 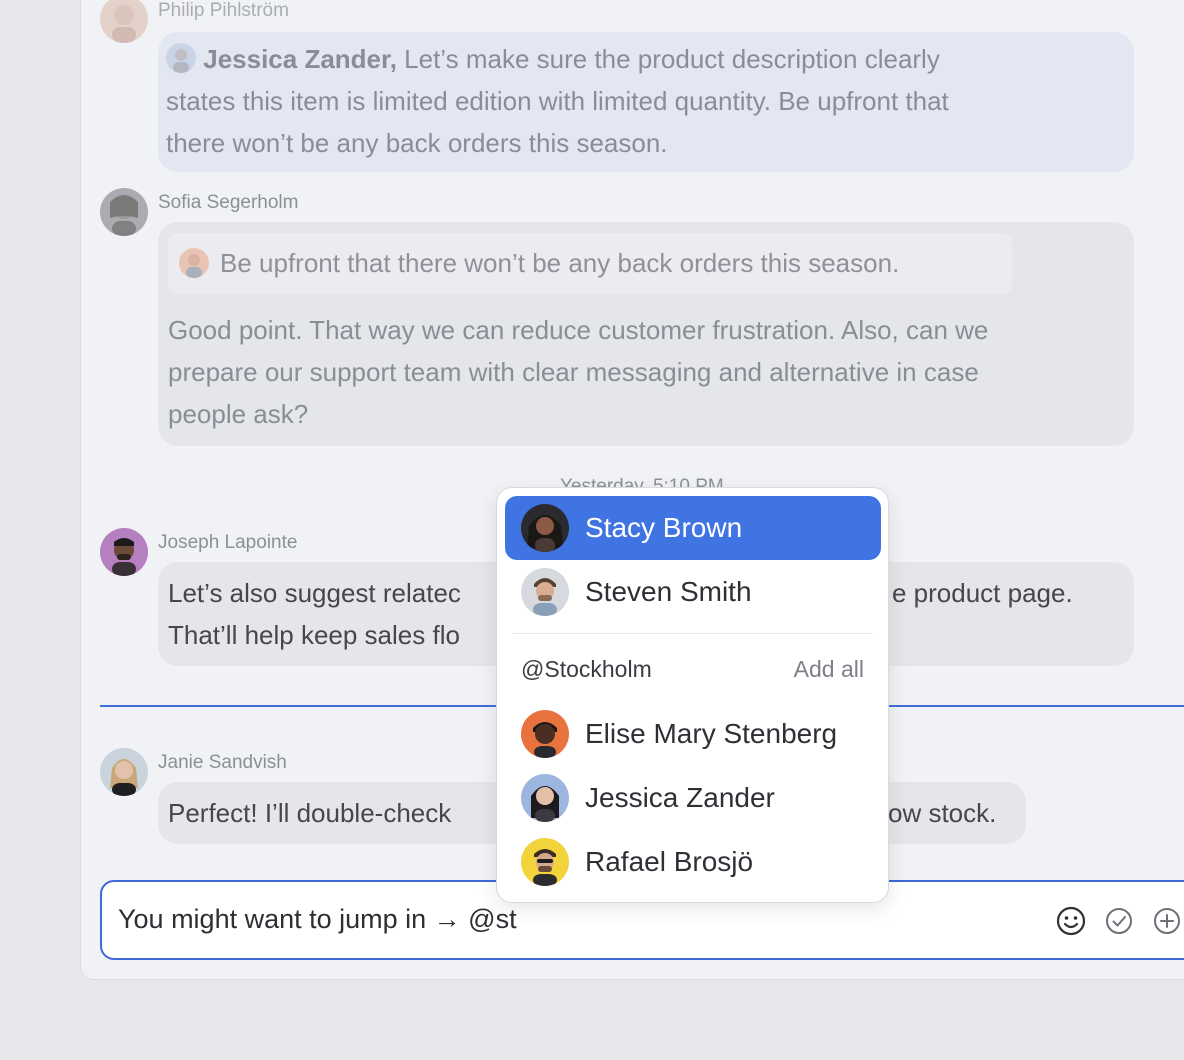 What do you see at coordinates (314, 593) in the screenshot?
I see `message-text: Let’s also suggest relatec` at bounding box center [314, 593].